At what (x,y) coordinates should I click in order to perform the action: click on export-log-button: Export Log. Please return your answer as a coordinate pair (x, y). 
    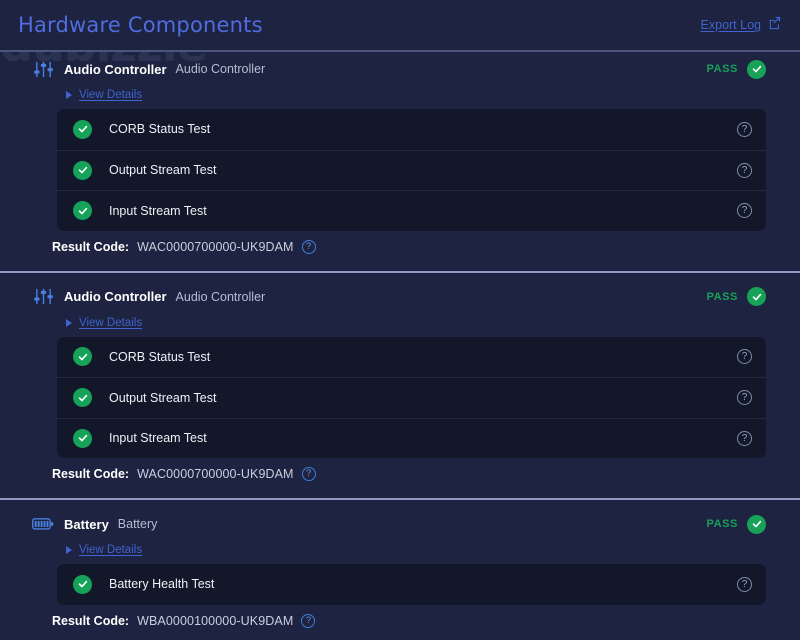
    Looking at the image, I should click on (741, 25).